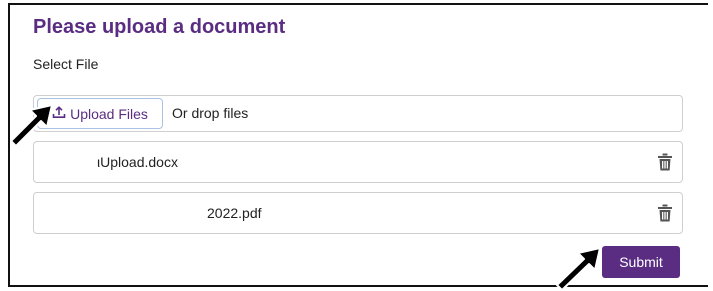  What do you see at coordinates (641, 262) in the screenshot?
I see `submit-button: Submit` at bounding box center [641, 262].